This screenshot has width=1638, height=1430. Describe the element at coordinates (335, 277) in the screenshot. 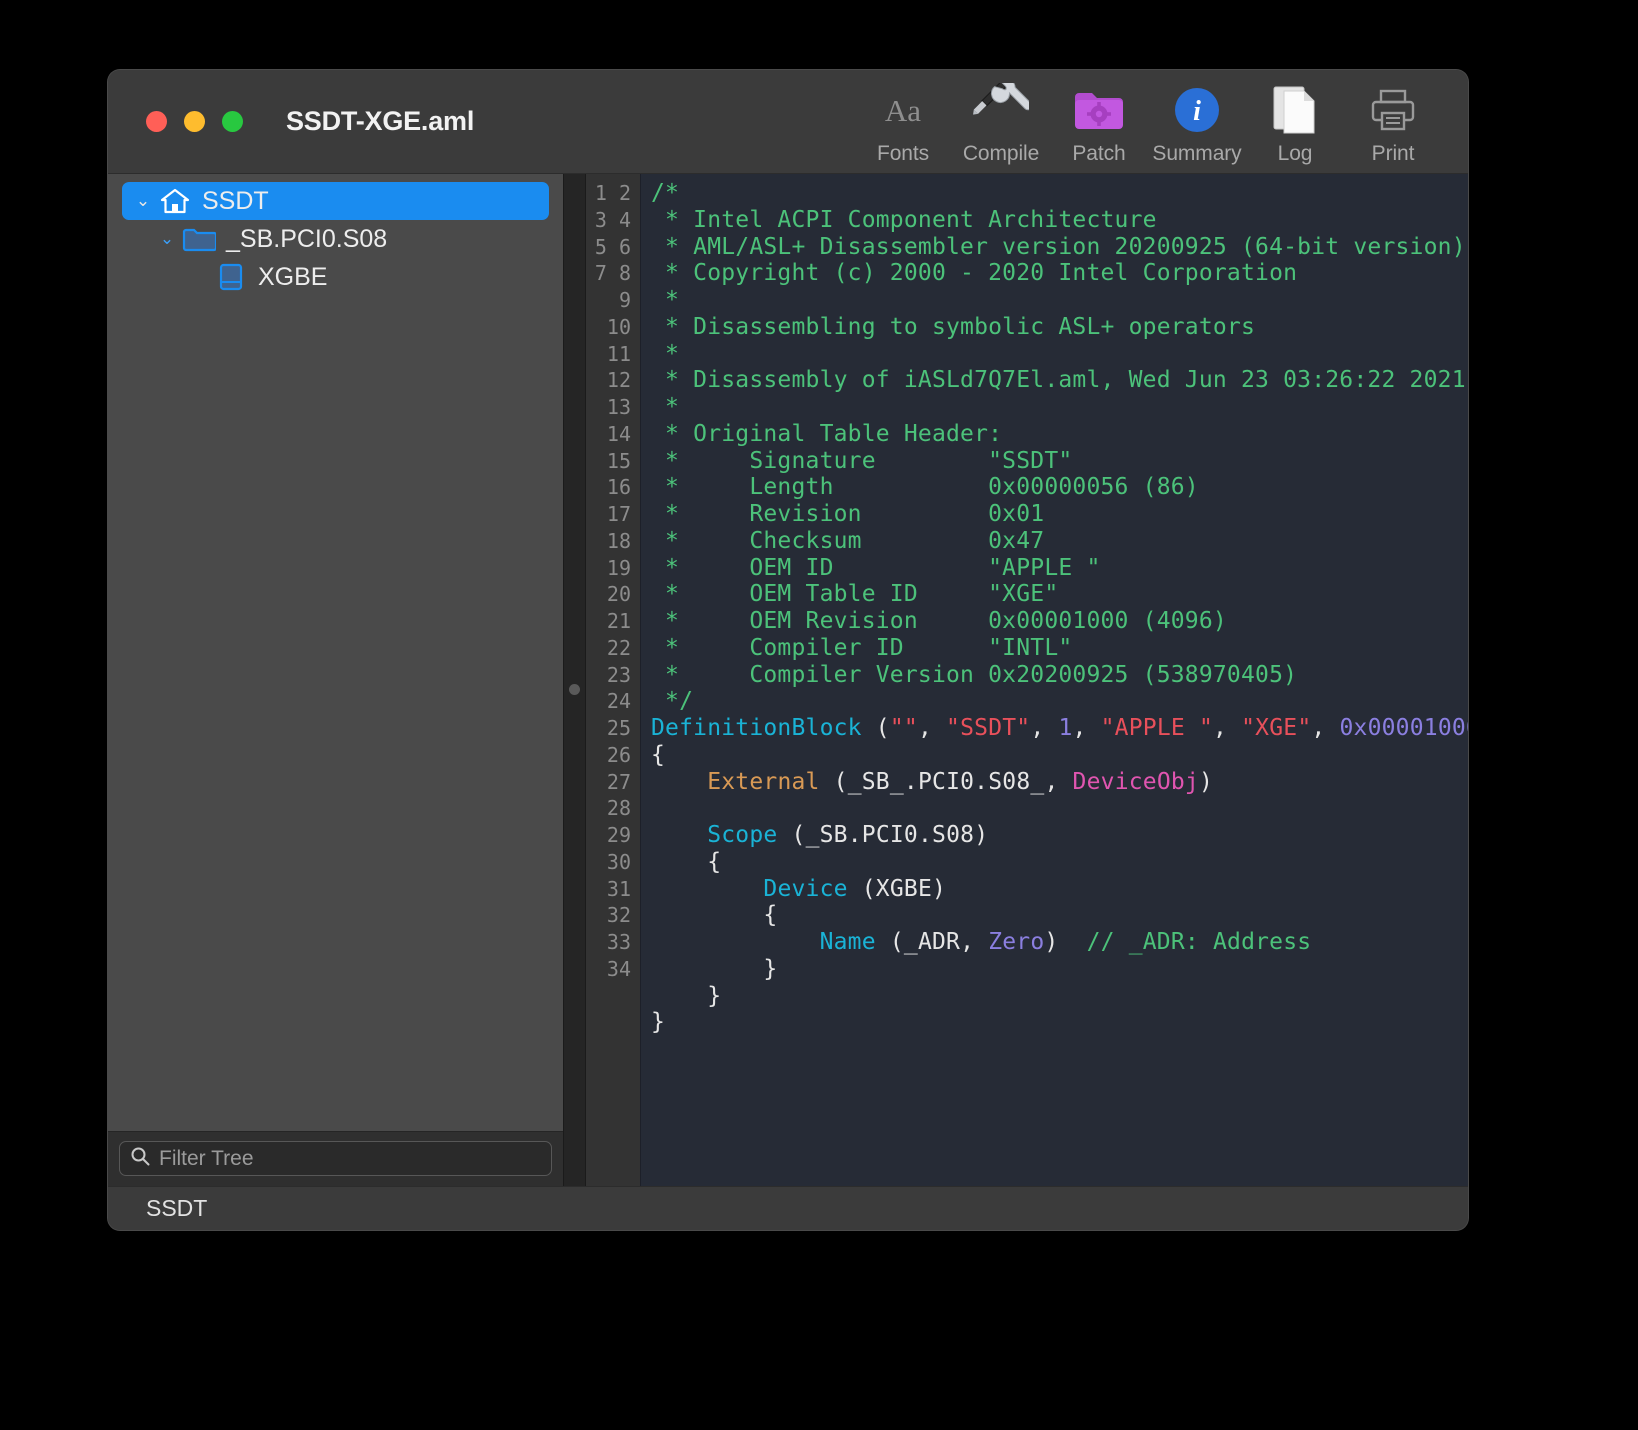

I see `tree-item-xgbe: XGBE` at that location.